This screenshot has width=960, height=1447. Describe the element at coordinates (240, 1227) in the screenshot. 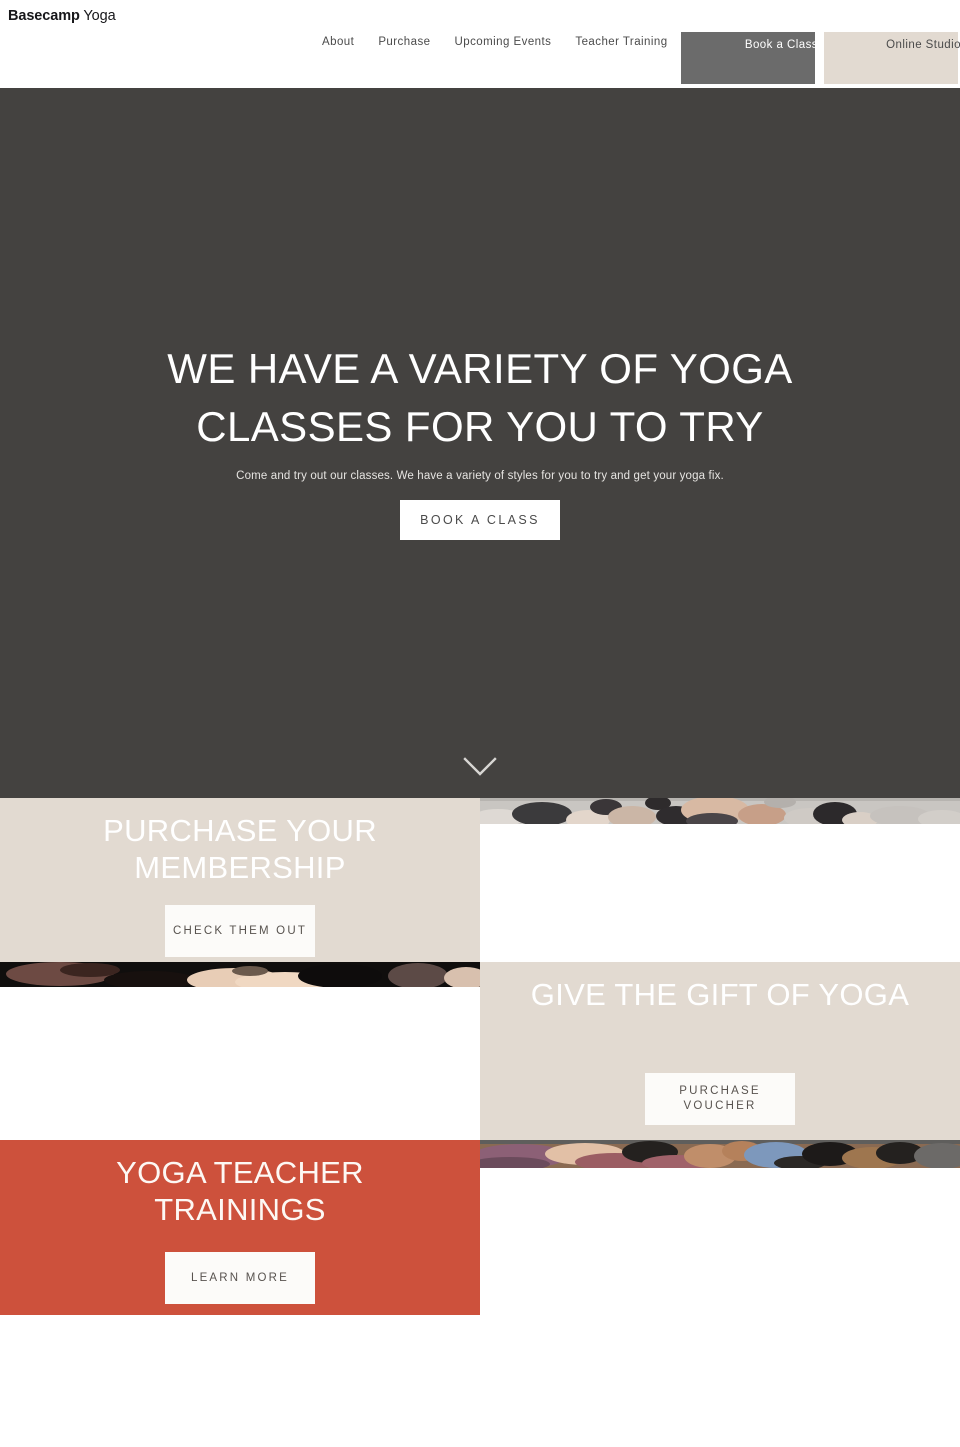

I see `tile-teacher-trainings: YOGA TEACHER TRAININGS LEARN MORE` at that location.